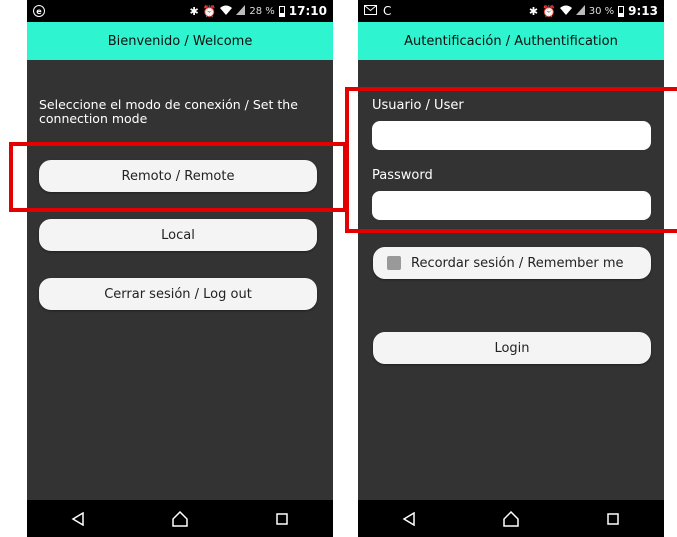 The width and height of the screenshot is (677, 537). I want to click on status-bar: C ✱ ⏰ 30 % 9:13, so click(511, 11).